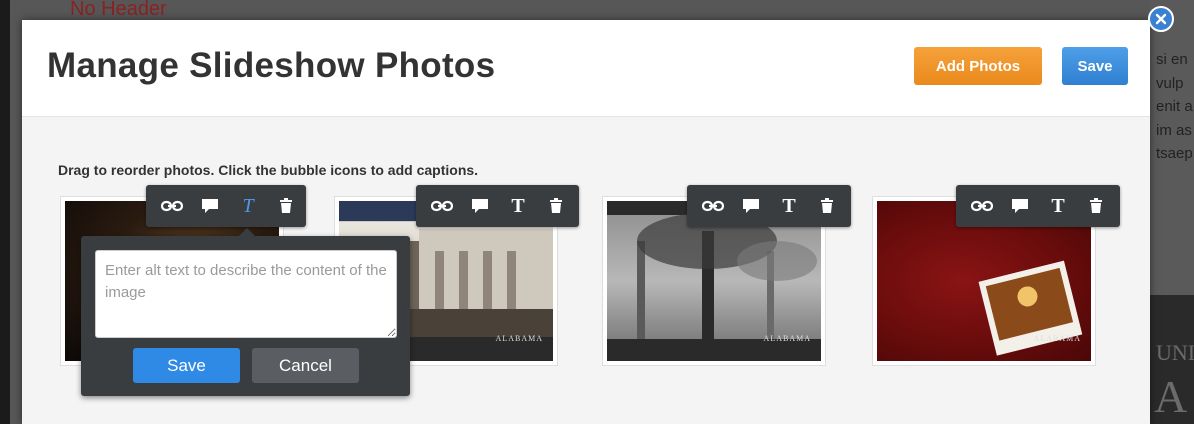 This screenshot has width=1194, height=424. Describe the element at coordinates (271, 65) in the screenshot. I see `page-title: Manage Slideshow Photos` at that location.